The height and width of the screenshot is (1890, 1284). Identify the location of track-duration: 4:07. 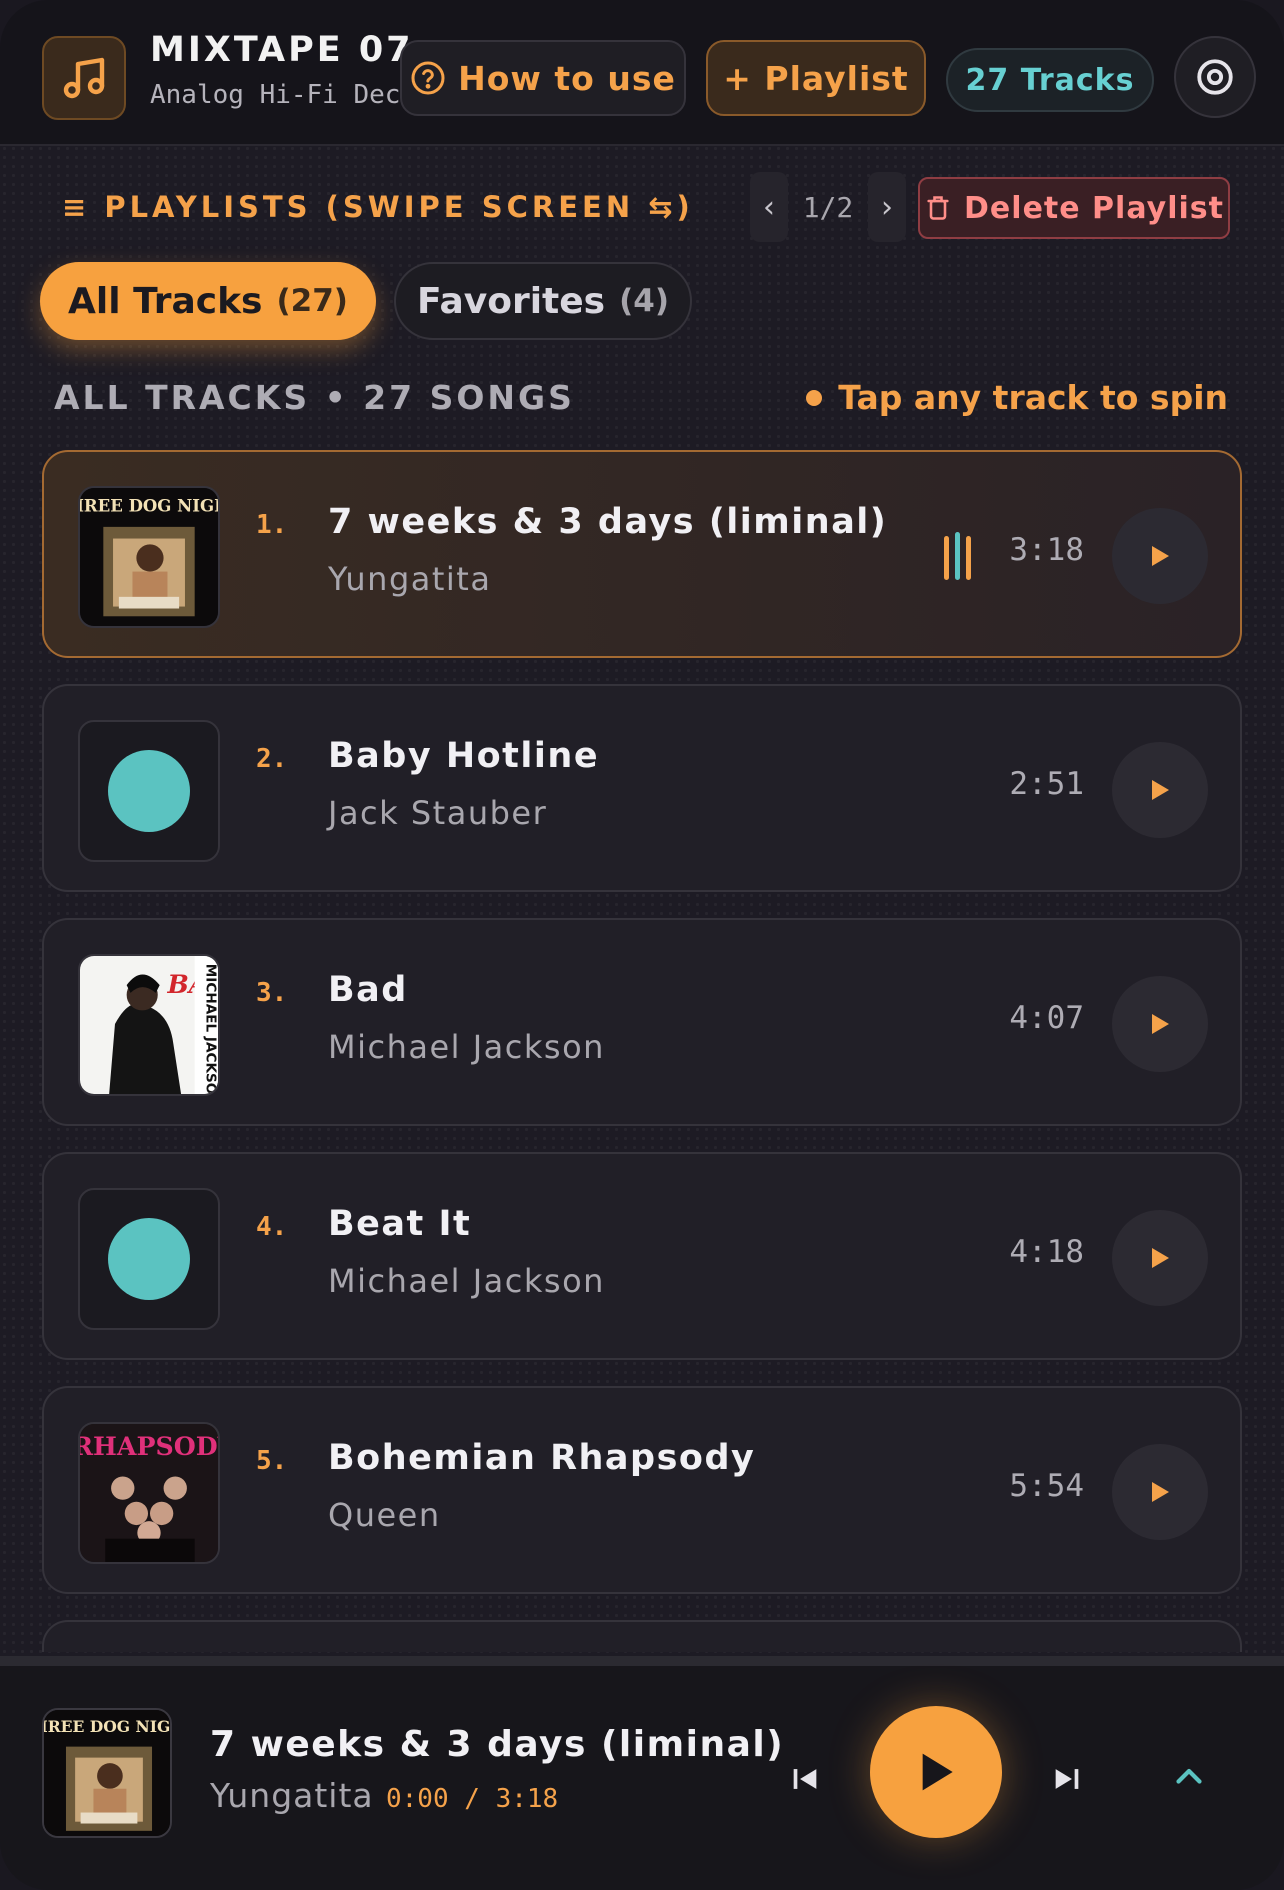
(1046, 1018).